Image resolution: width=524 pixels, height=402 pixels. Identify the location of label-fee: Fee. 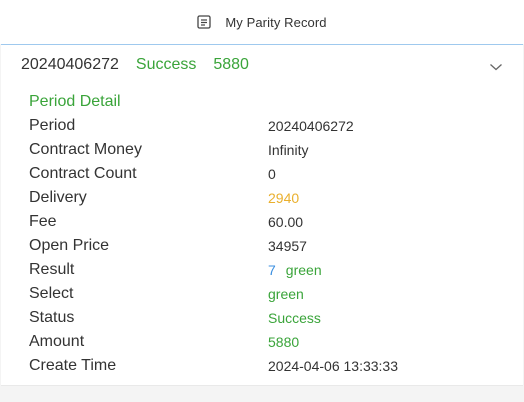
(43, 221).